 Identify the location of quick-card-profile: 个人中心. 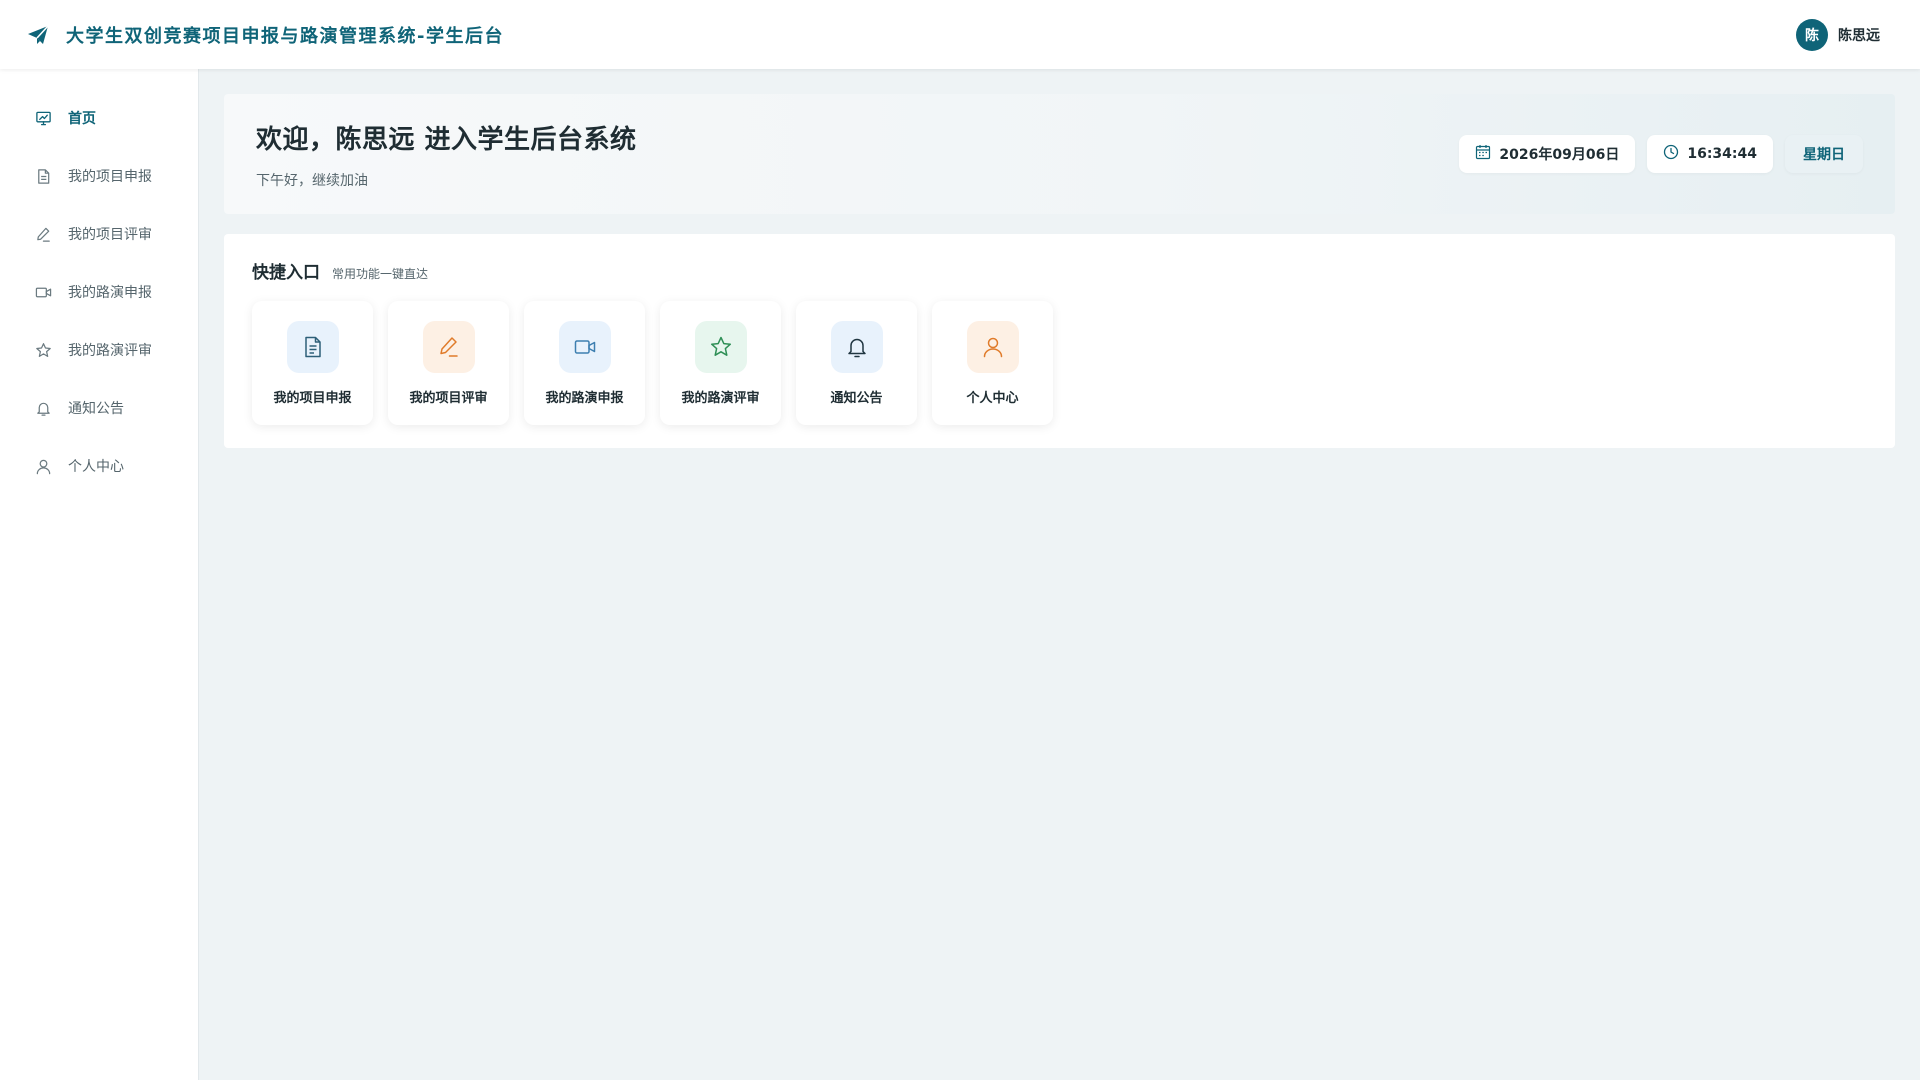
(992, 363).